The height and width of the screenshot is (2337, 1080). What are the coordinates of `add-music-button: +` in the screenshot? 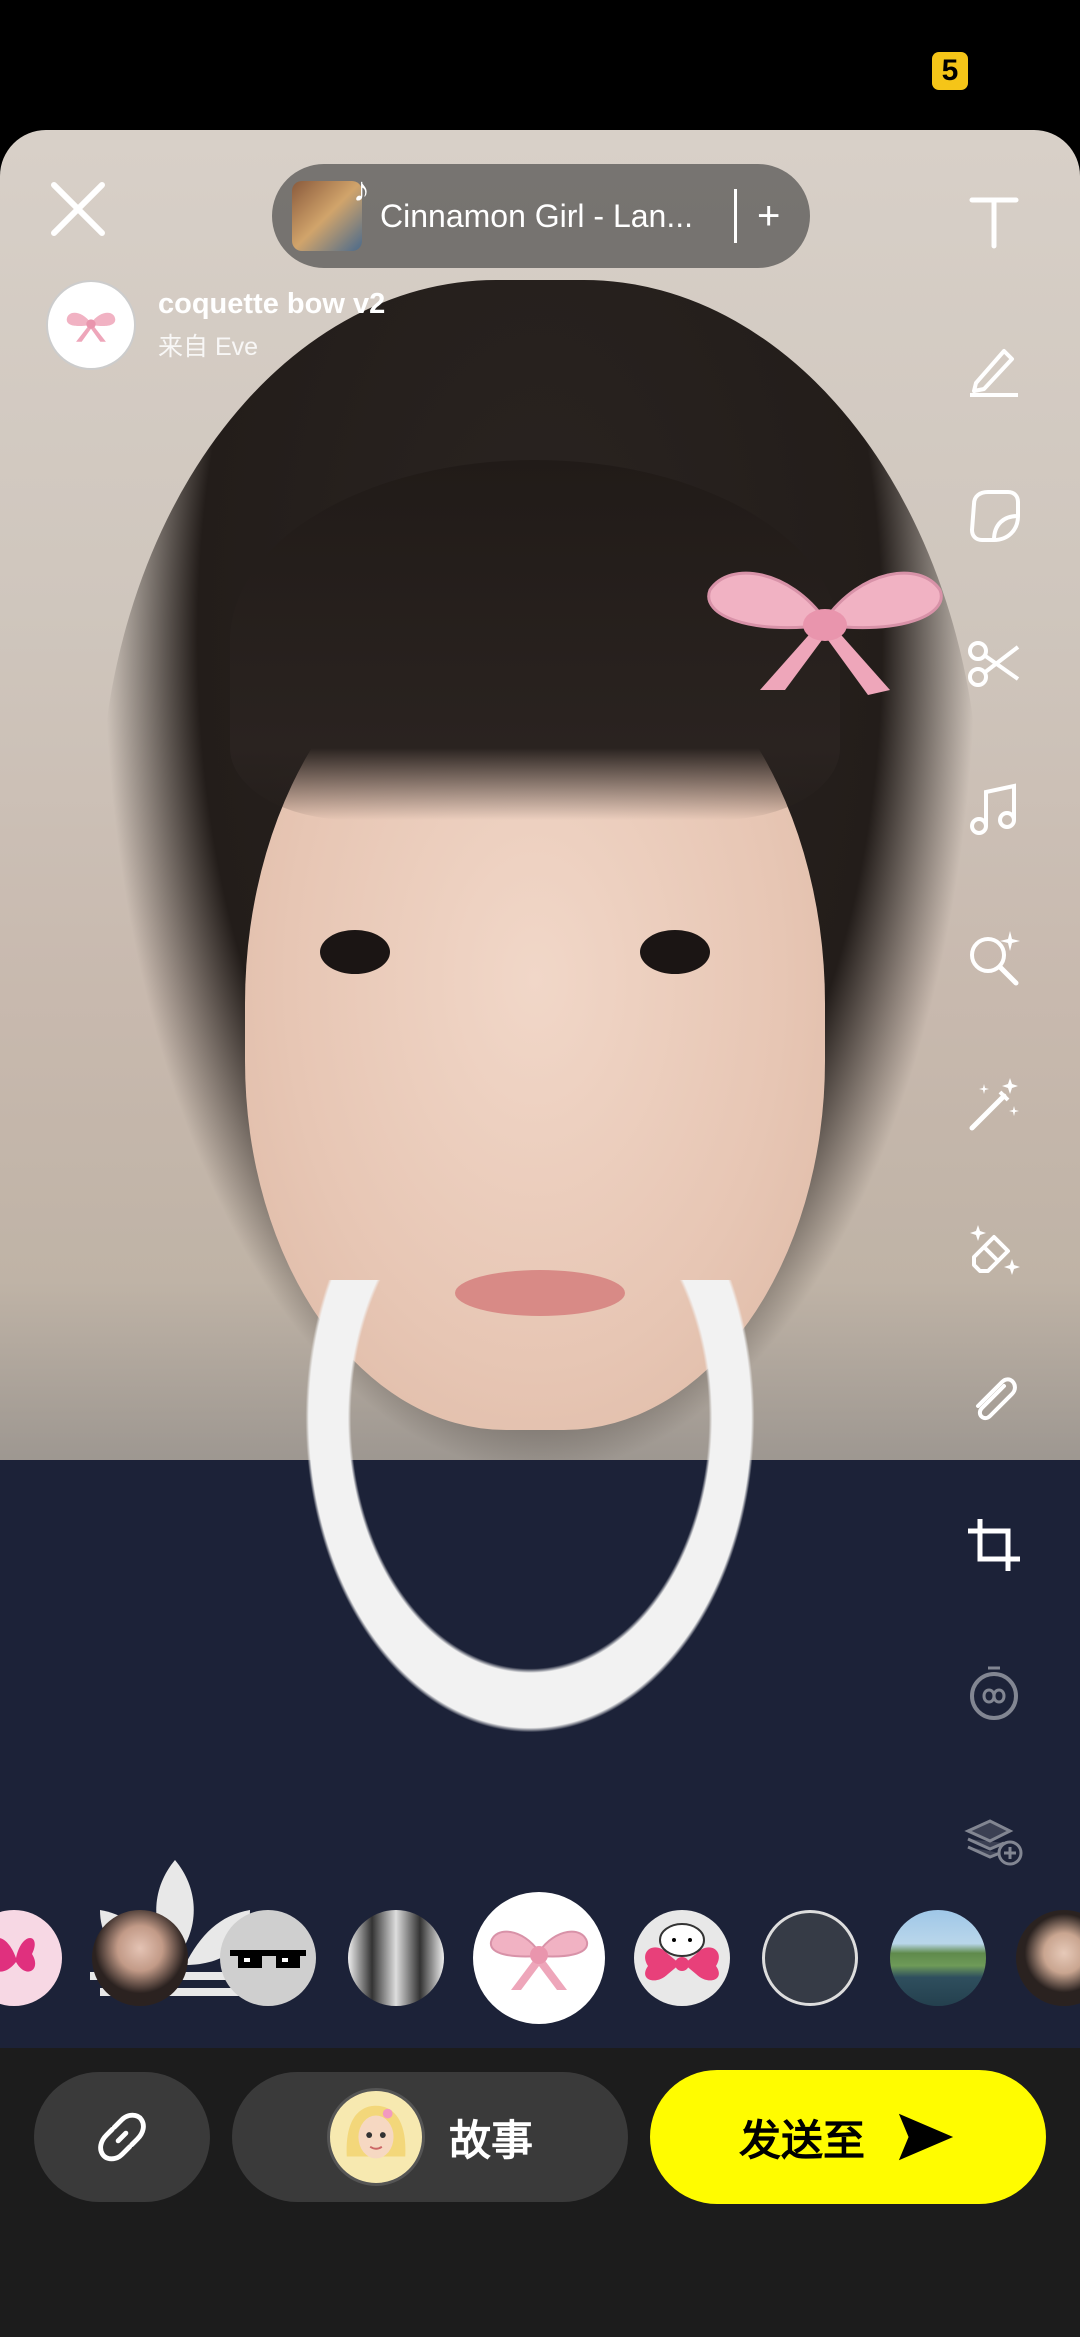 It's located at (768, 216).